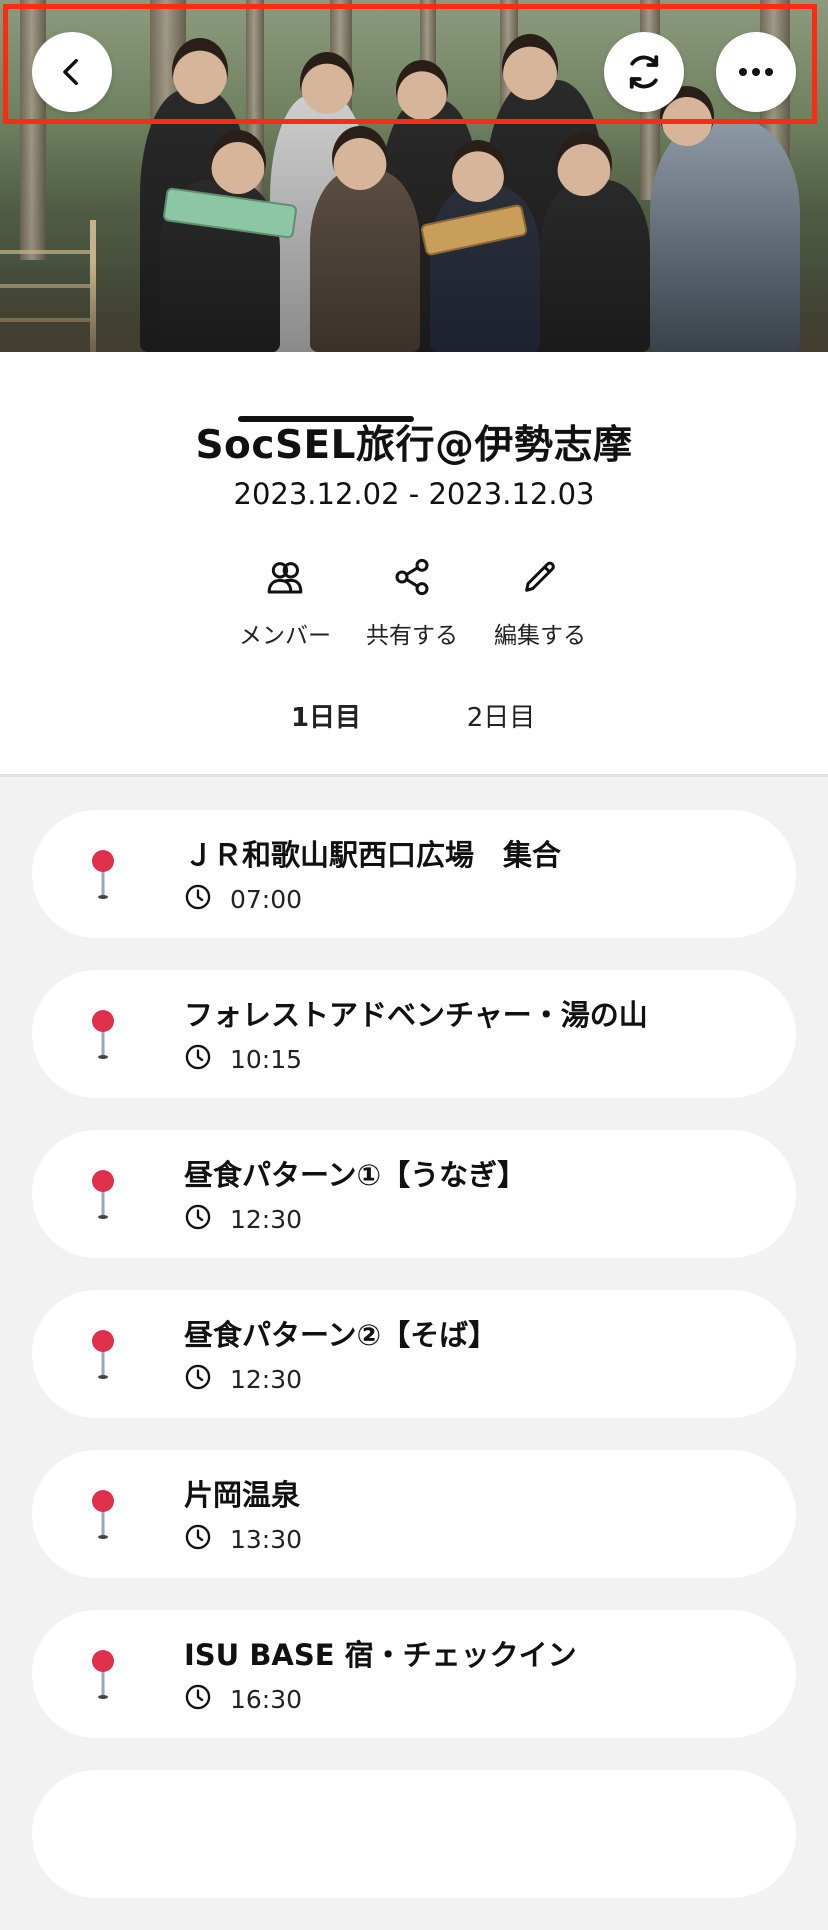 The height and width of the screenshot is (1930, 828). I want to click on schedule-item-time: 07:00, so click(266, 899).